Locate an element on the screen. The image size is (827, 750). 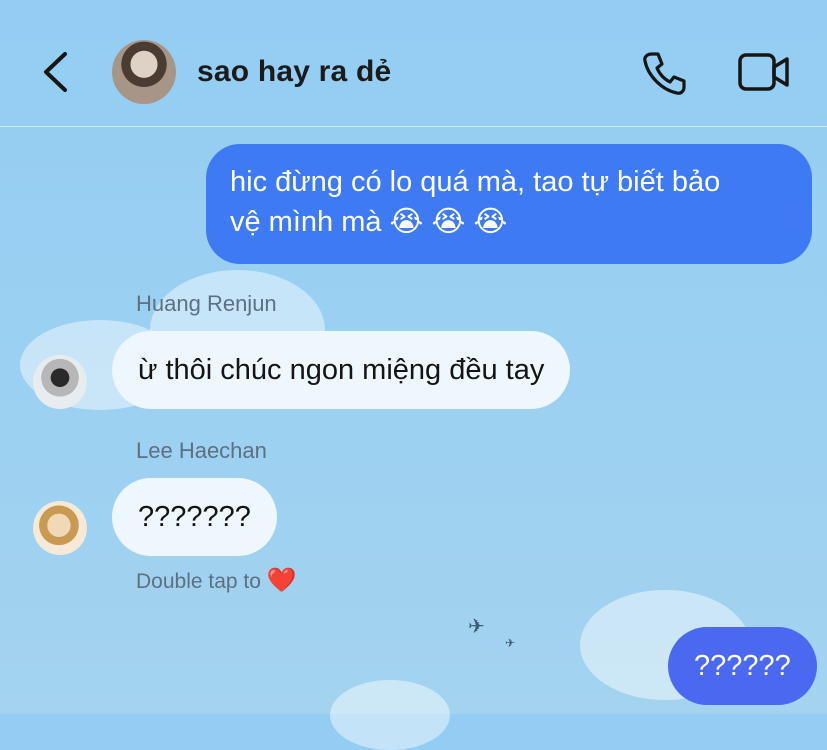
incoming-message-bubble: ??????? is located at coordinates (194, 517).